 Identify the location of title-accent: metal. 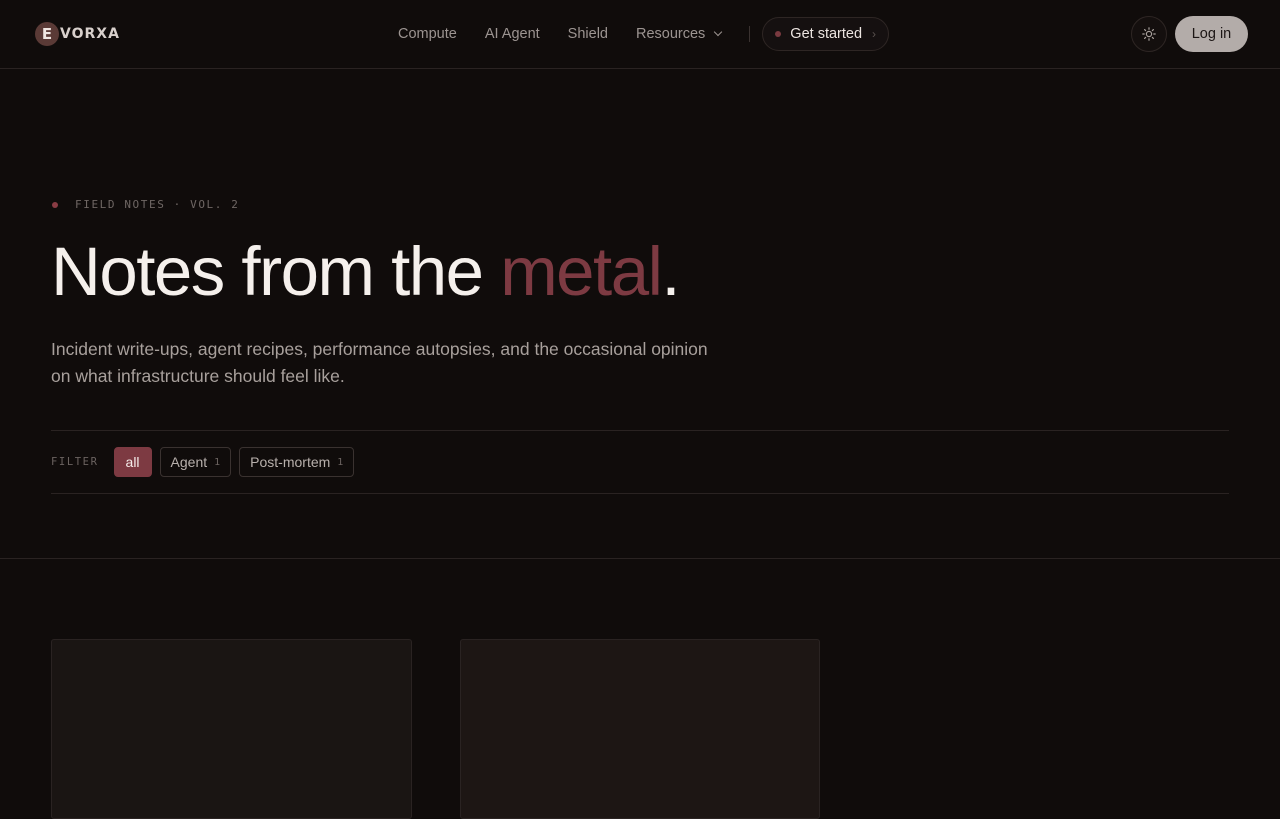
(581, 271).